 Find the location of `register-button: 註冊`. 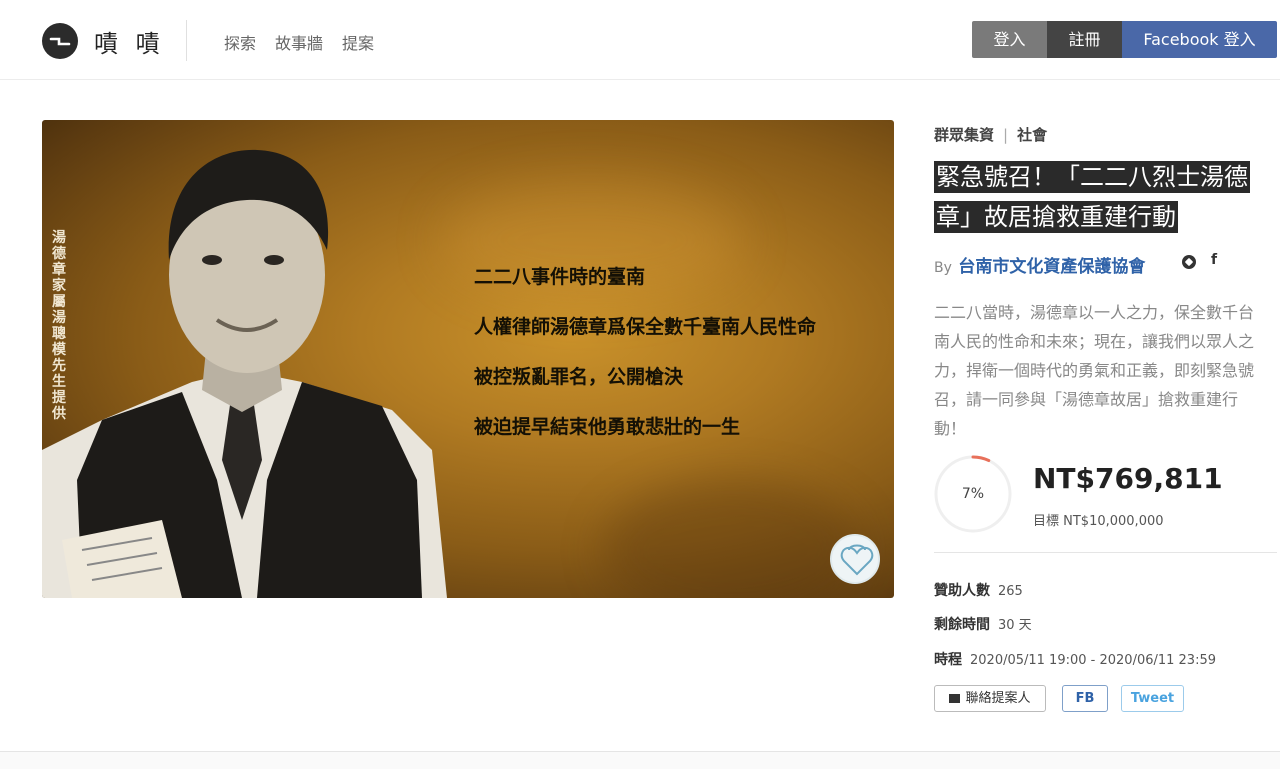

register-button: 註冊 is located at coordinates (1084, 39).